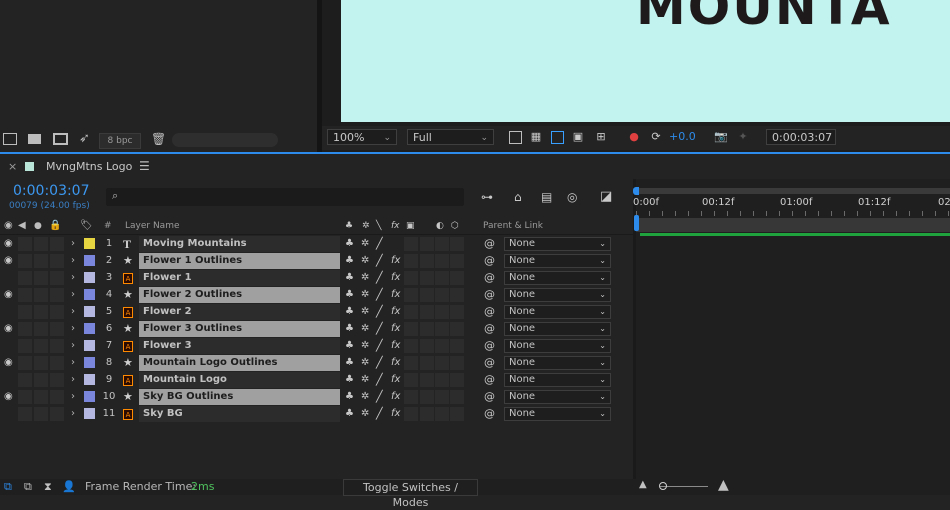 Image resolution: width=950 pixels, height=510 pixels. Describe the element at coordinates (557, 137) in the screenshot. I see `mask-visibility-icon` at that location.